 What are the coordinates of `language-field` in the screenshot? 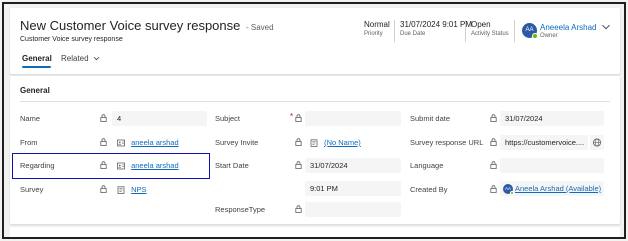 It's located at (552, 165).